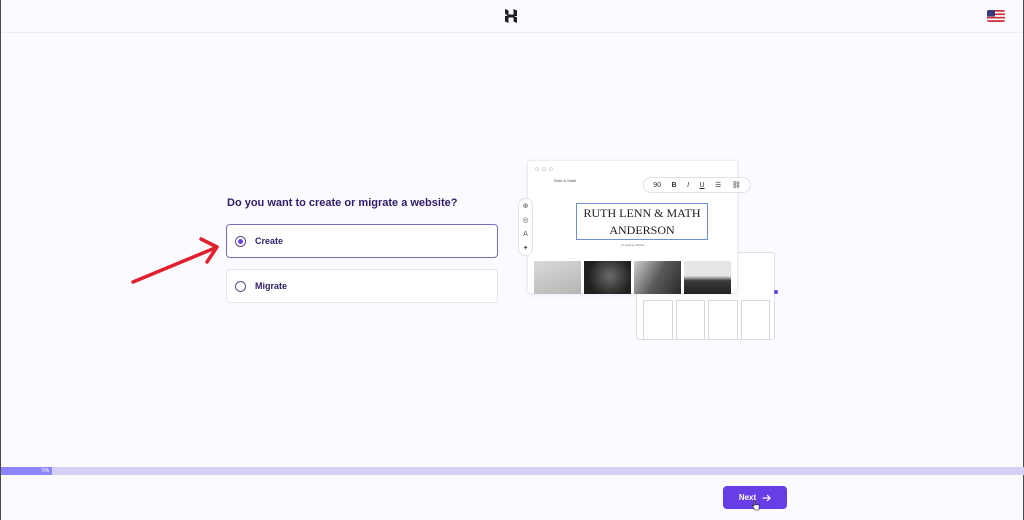 The height and width of the screenshot is (520, 1024). I want to click on mock-hero-subtitle: It's getting Official, so click(632, 245).